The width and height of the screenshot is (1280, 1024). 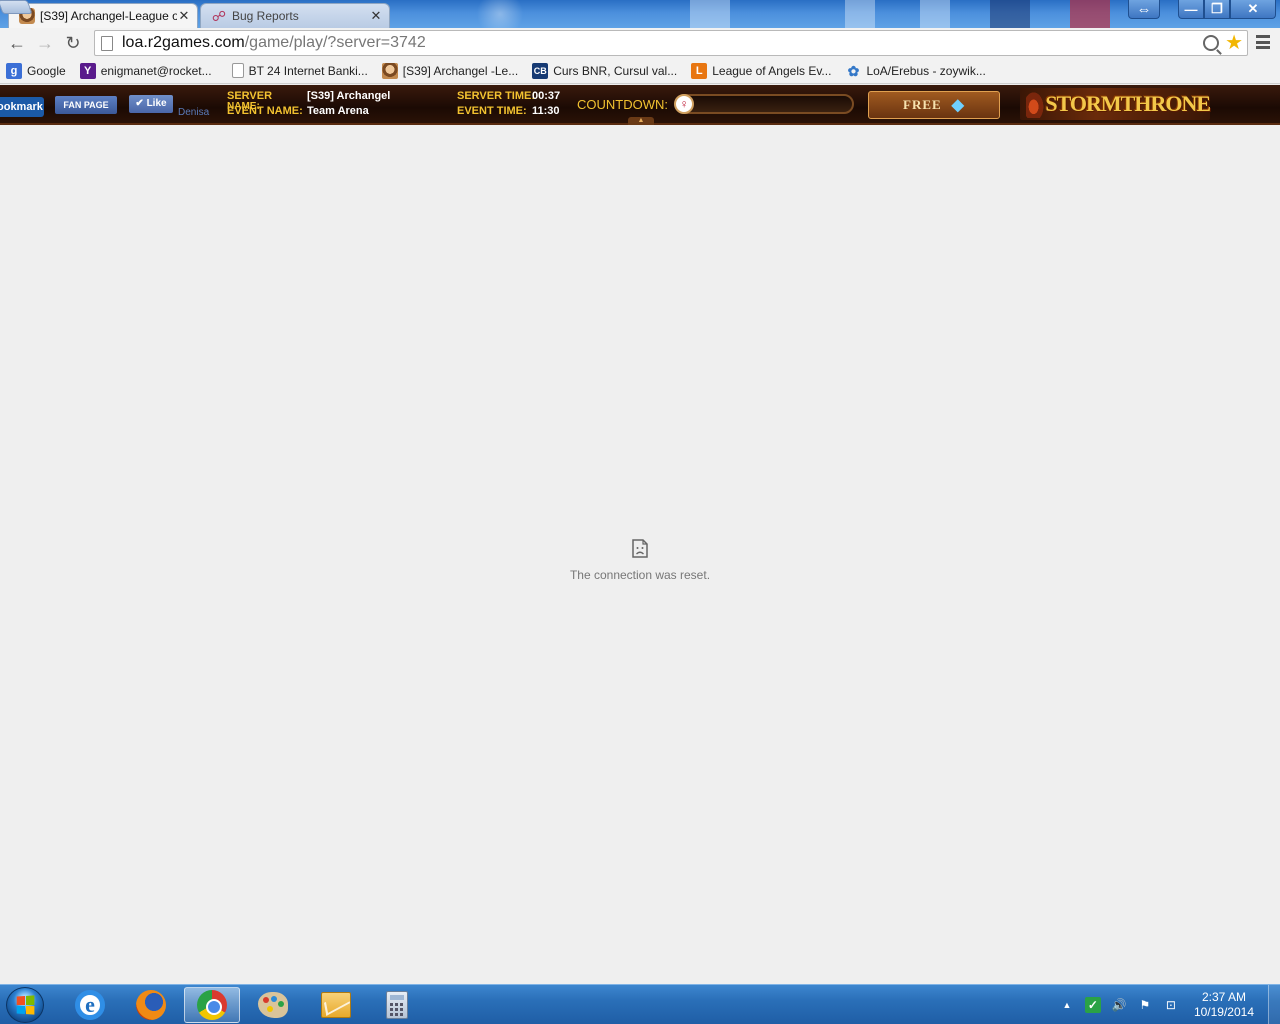 I want to click on taskbar-internet-explorer: e, so click(x=90, y=1005).